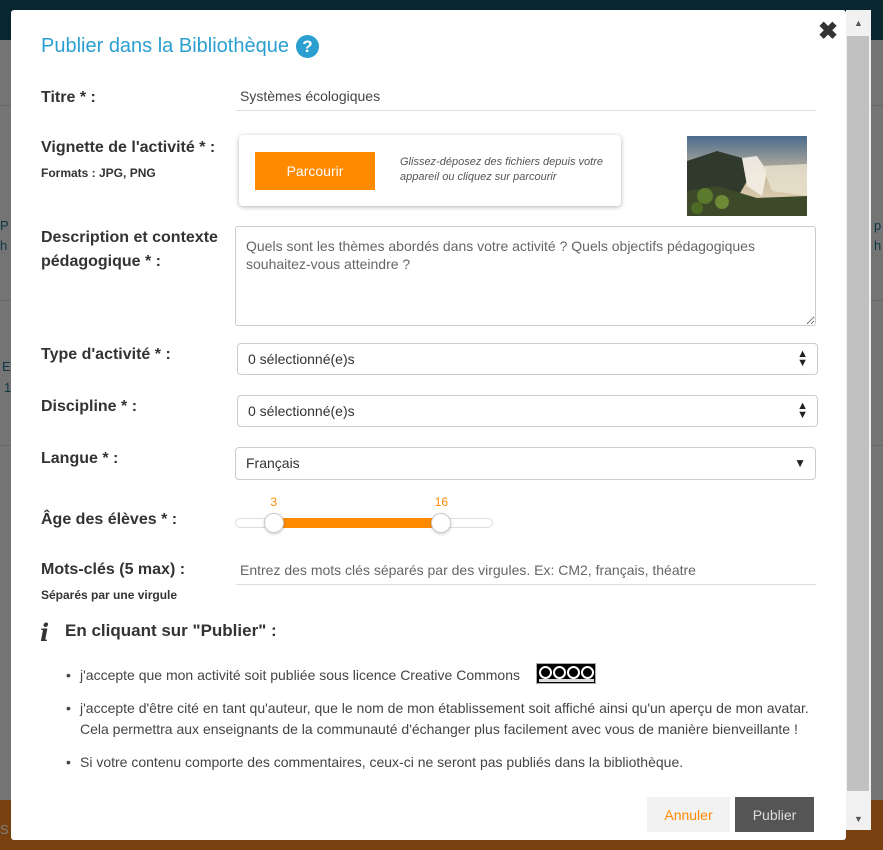  What do you see at coordinates (800, 463) in the screenshot?
I see `caret-down-icon: ▼` at bounding box center [800, 463].